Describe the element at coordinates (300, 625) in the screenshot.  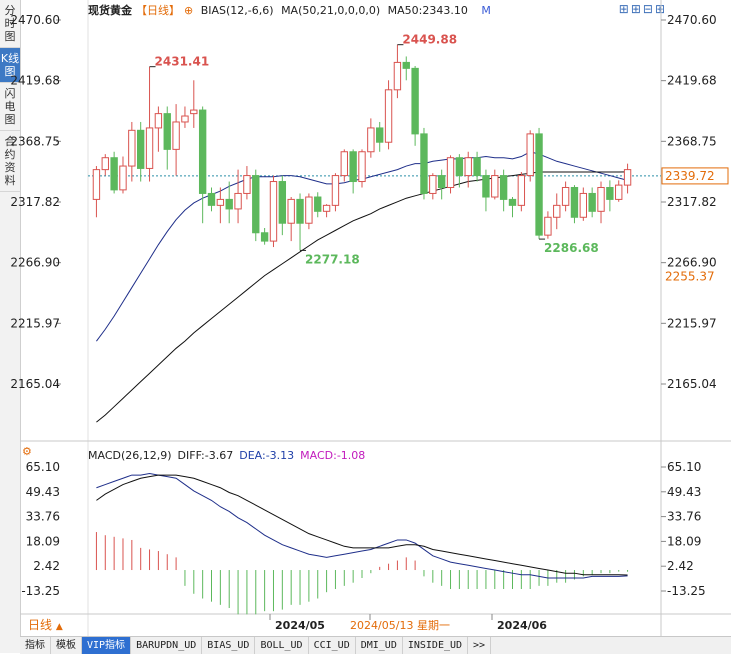
I see `time-axis-label: 2024/05` at that location.